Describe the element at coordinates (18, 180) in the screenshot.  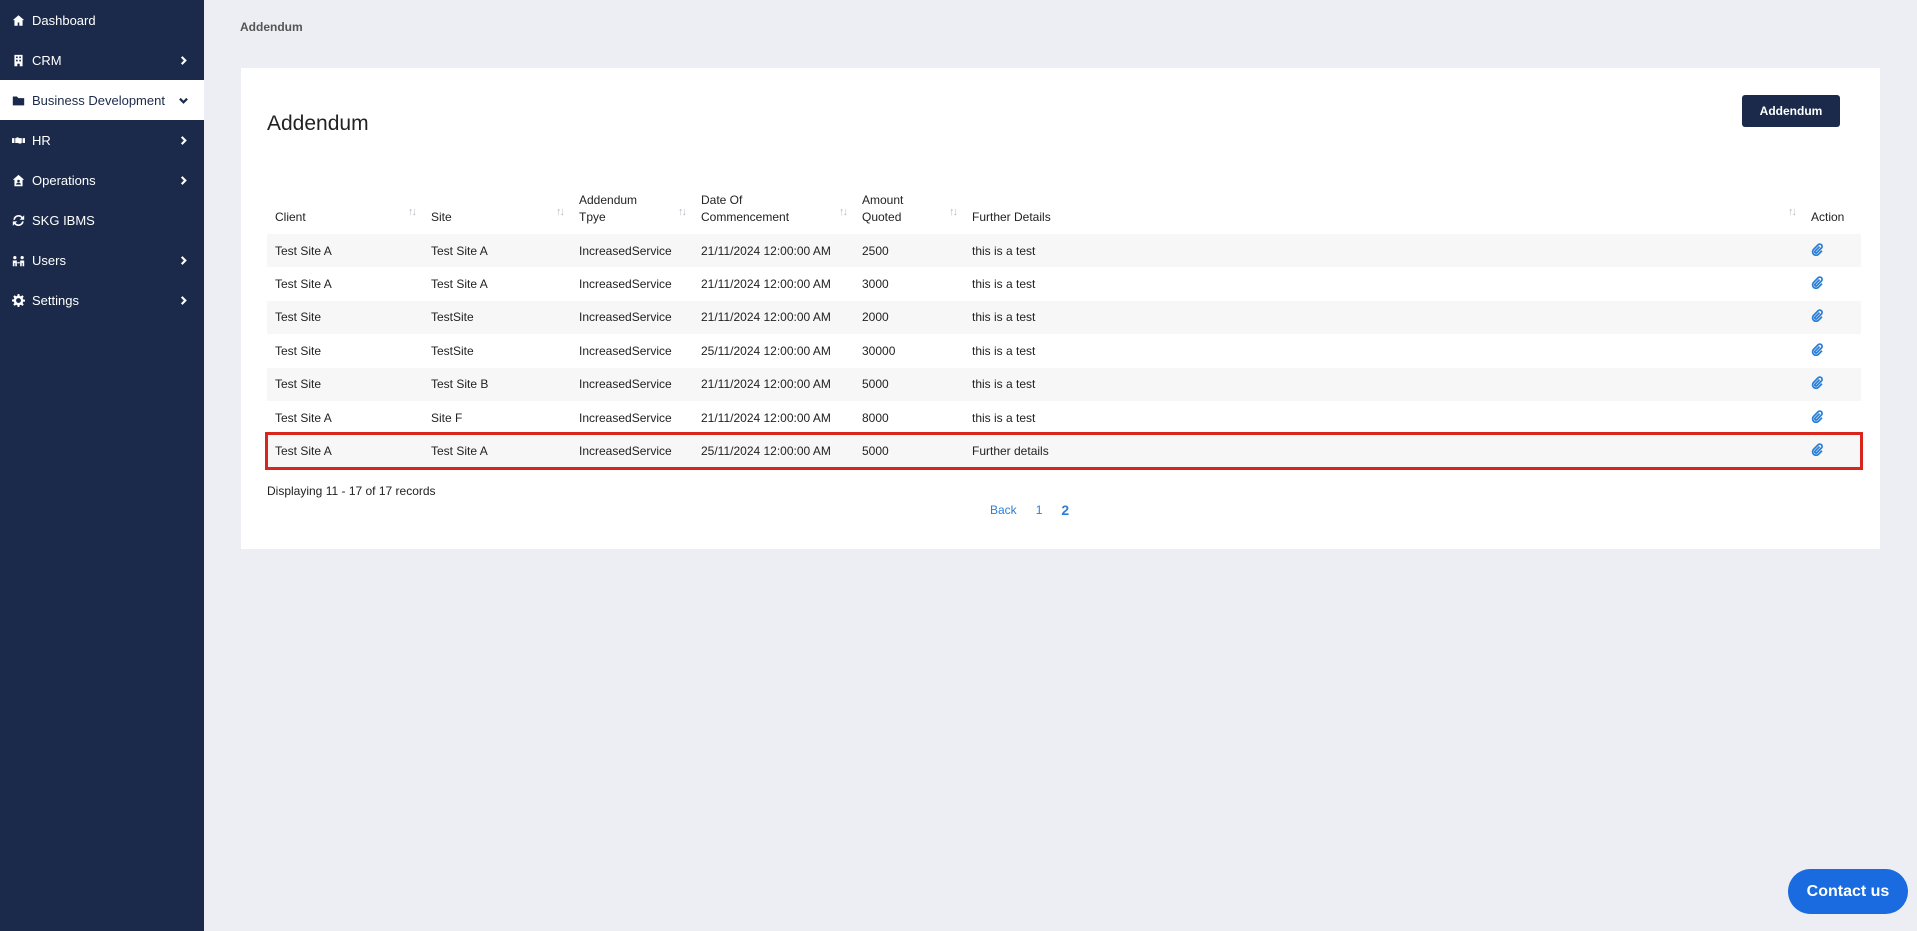
I see `house-user-icon` at that location.